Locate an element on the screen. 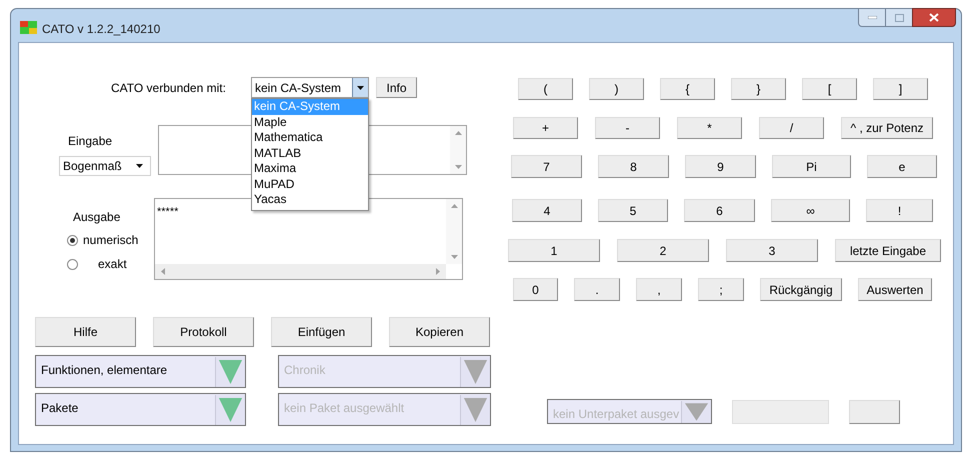 This screenshot has width=968, height=455. action-button: Protokoll is located at coordinates (203, 332).